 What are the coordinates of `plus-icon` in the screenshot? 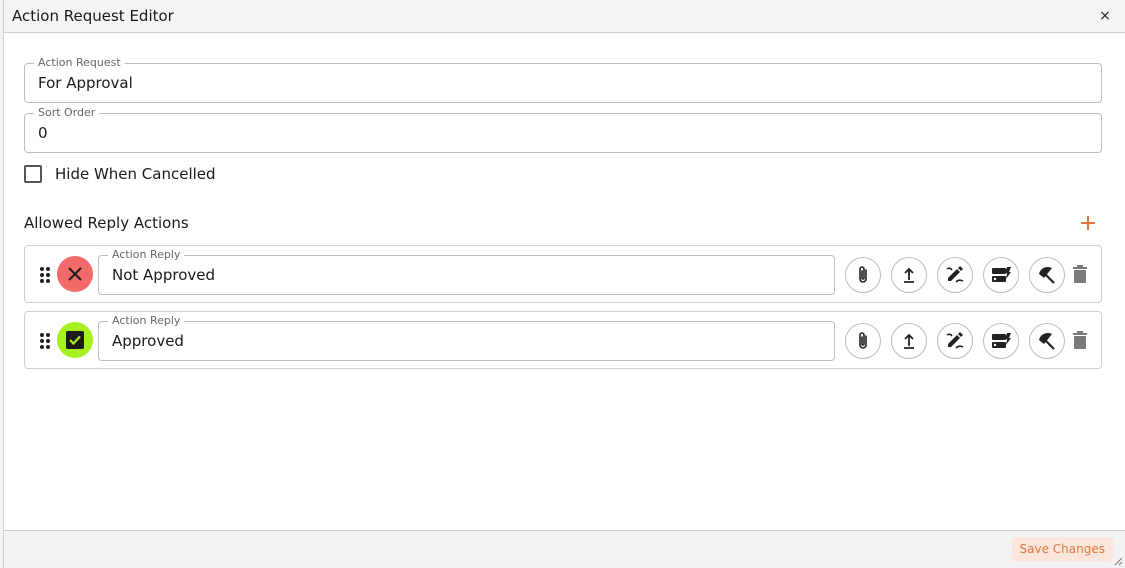 It's located at (1088, 223).